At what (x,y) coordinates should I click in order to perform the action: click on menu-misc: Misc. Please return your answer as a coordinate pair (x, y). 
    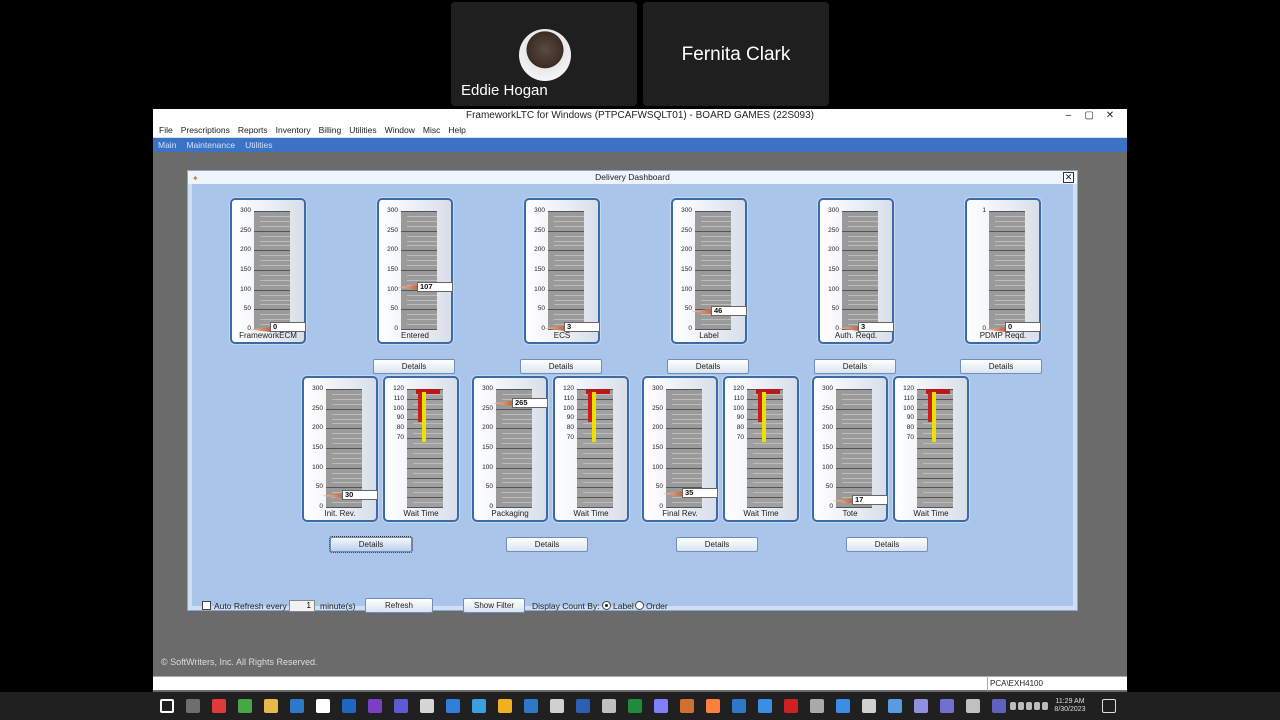
    Looking at the image, I should click on (432, 130).